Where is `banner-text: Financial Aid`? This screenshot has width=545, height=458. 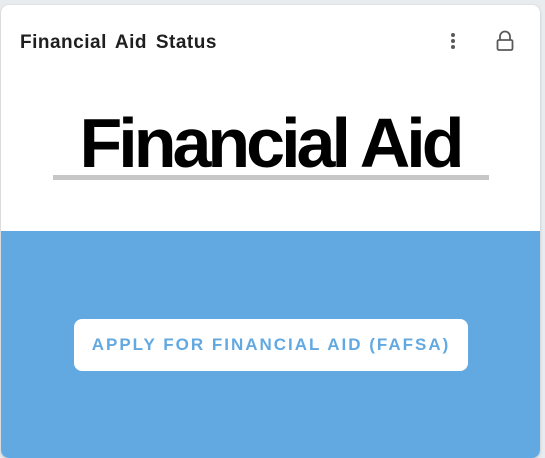 banner-text: Financial Aid is located at coordinates (271, 143).